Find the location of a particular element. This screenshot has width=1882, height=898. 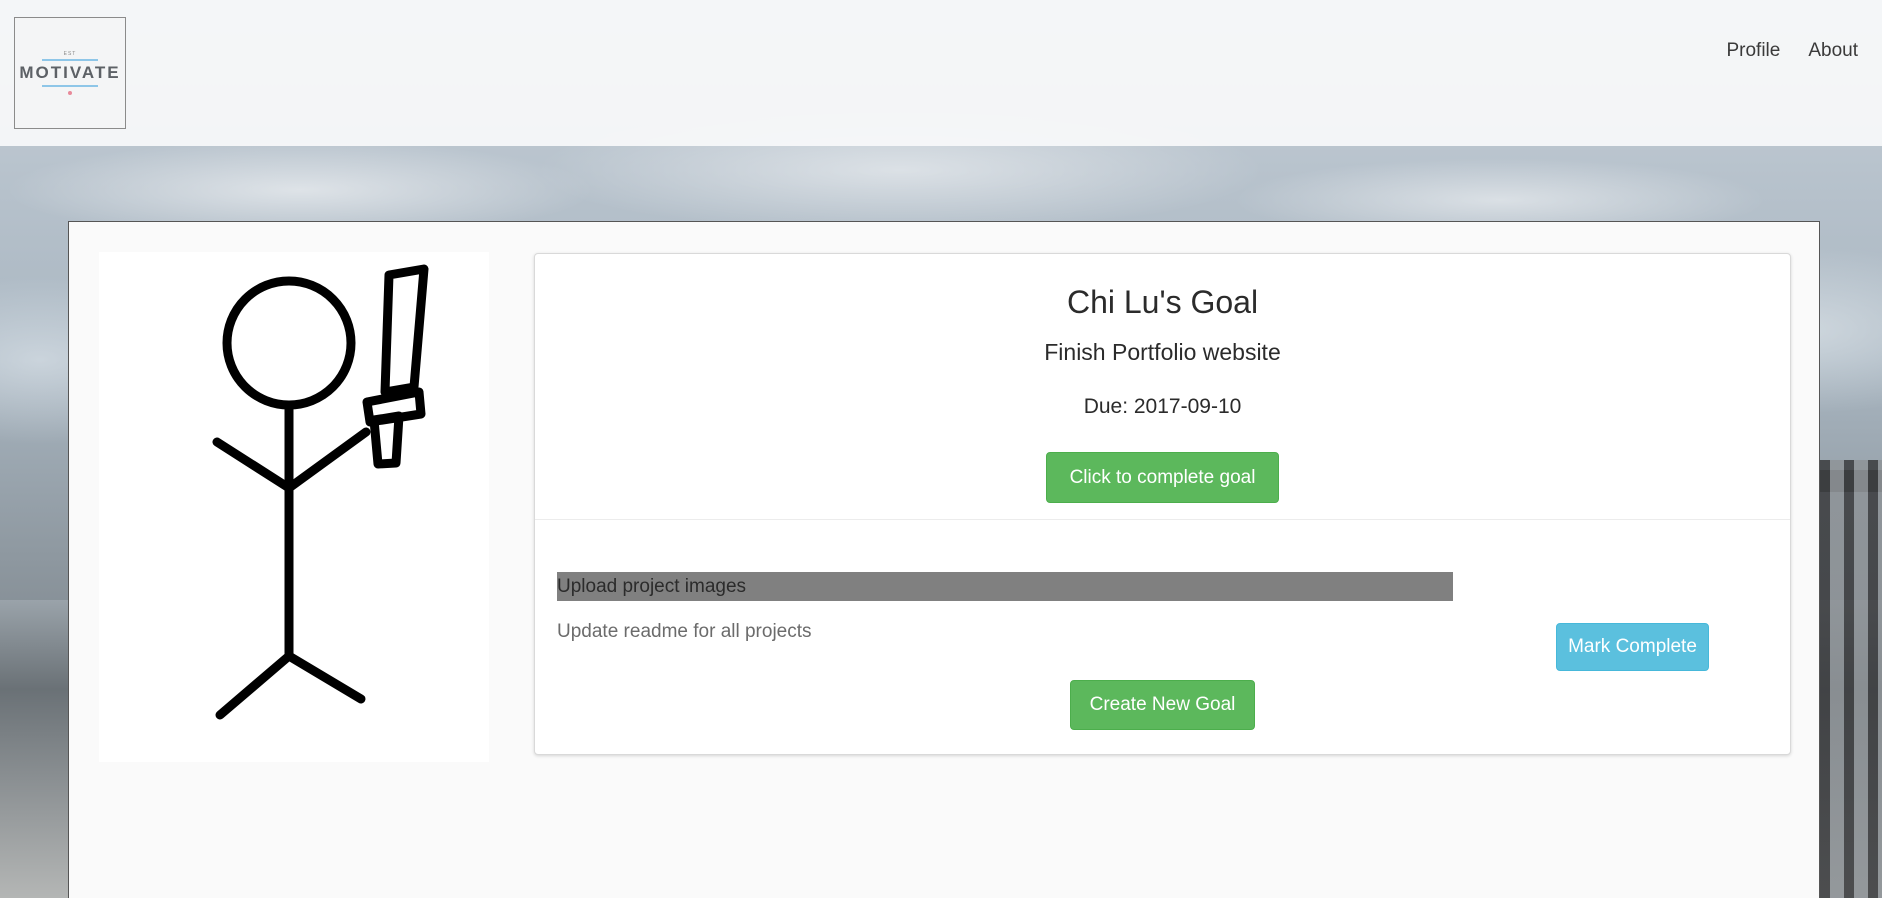

nav-link-profile: Profile is located at coordinates (1753, 51).